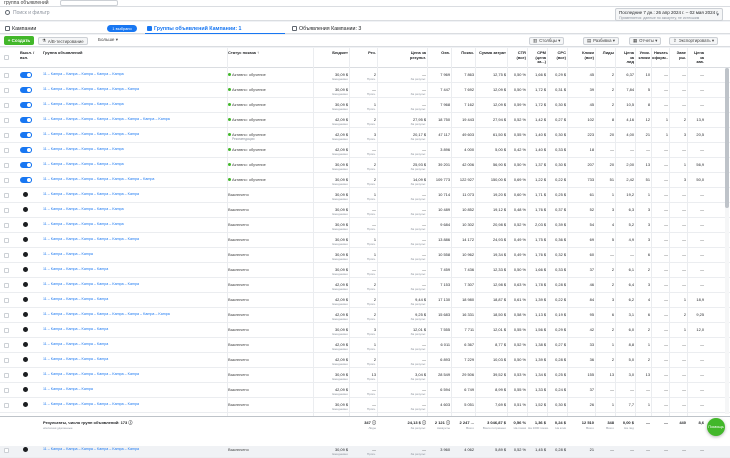  I want to click on more-button: Больше ▾, so click(108, 40).